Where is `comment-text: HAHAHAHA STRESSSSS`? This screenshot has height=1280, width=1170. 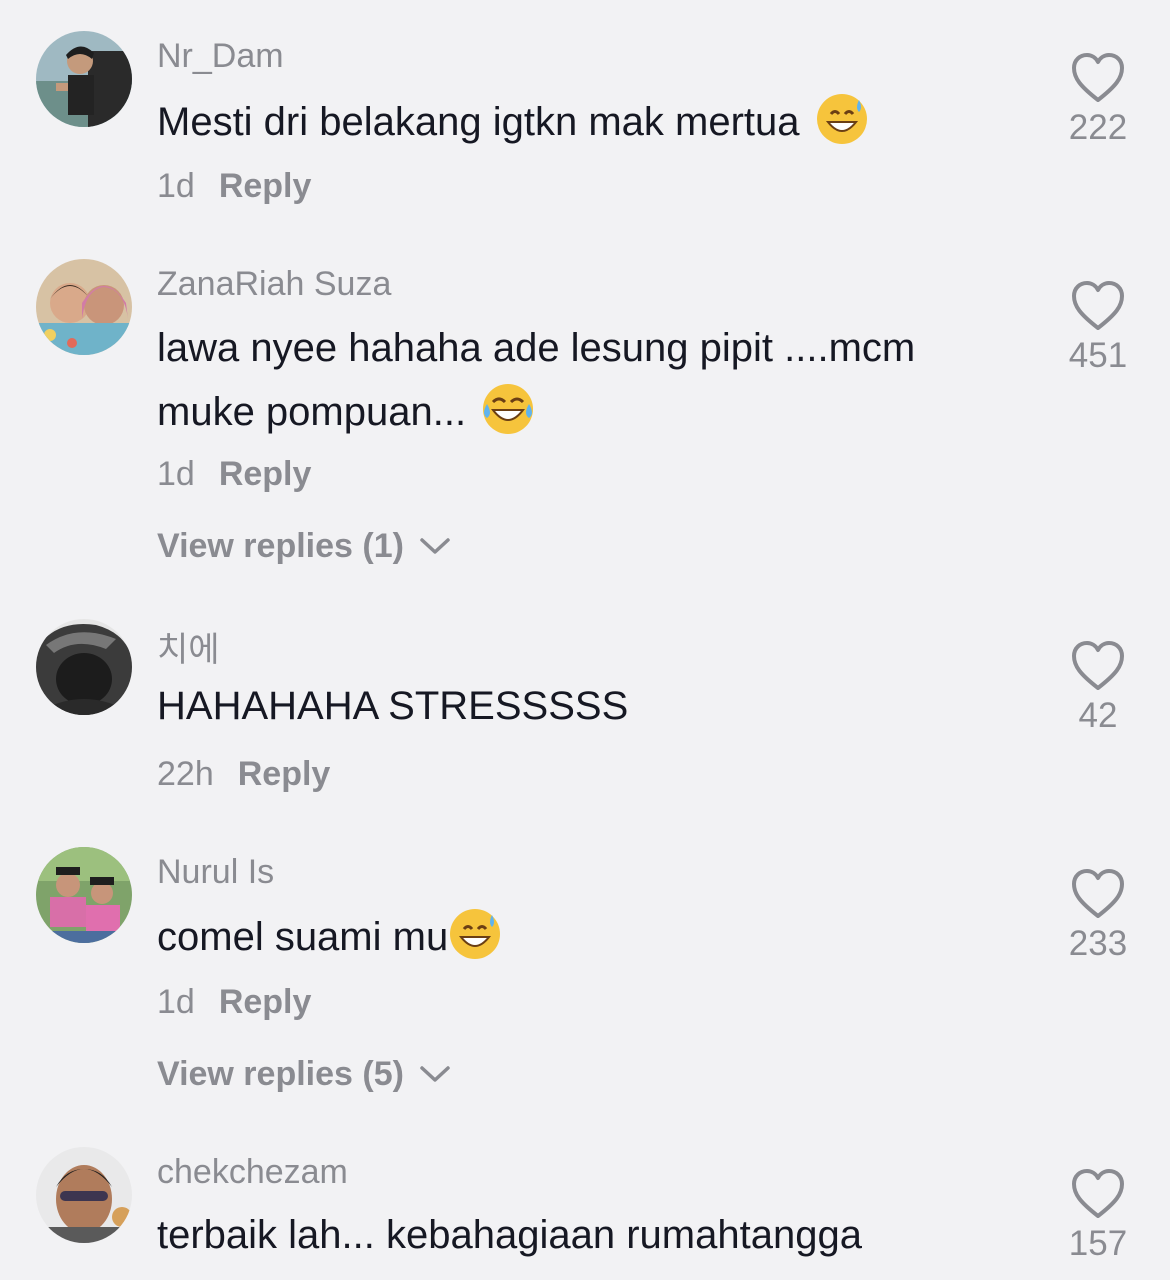
comment-text: HAHAHAHA STRESSSSS is located at coordinates (393, 706).